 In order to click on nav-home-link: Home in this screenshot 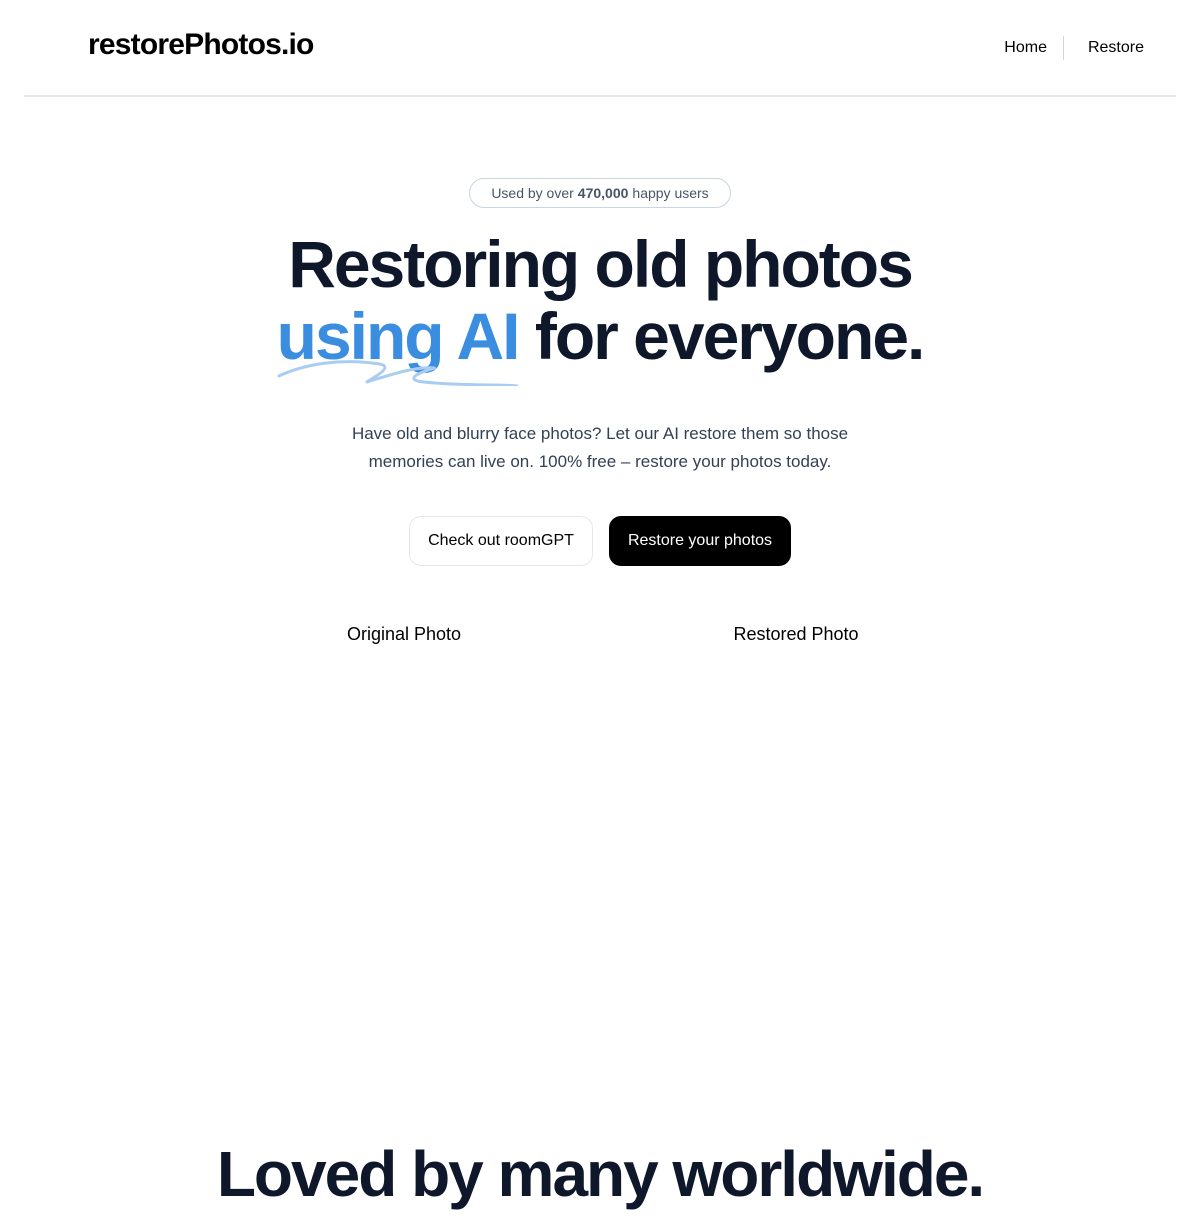, I will do `click(1025, 48)`.